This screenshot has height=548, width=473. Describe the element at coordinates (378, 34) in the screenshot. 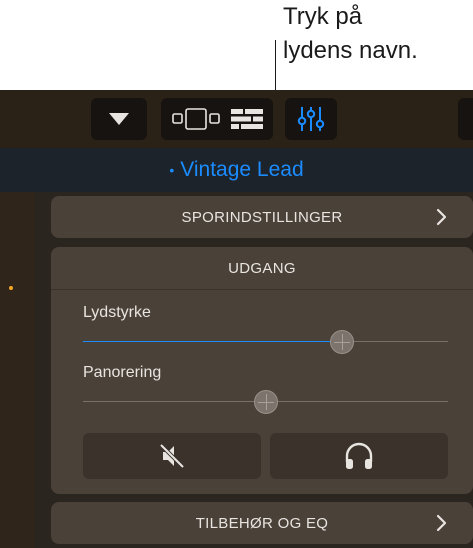

I see `callout-annotation: Tryk på lydens navn.` at that location.